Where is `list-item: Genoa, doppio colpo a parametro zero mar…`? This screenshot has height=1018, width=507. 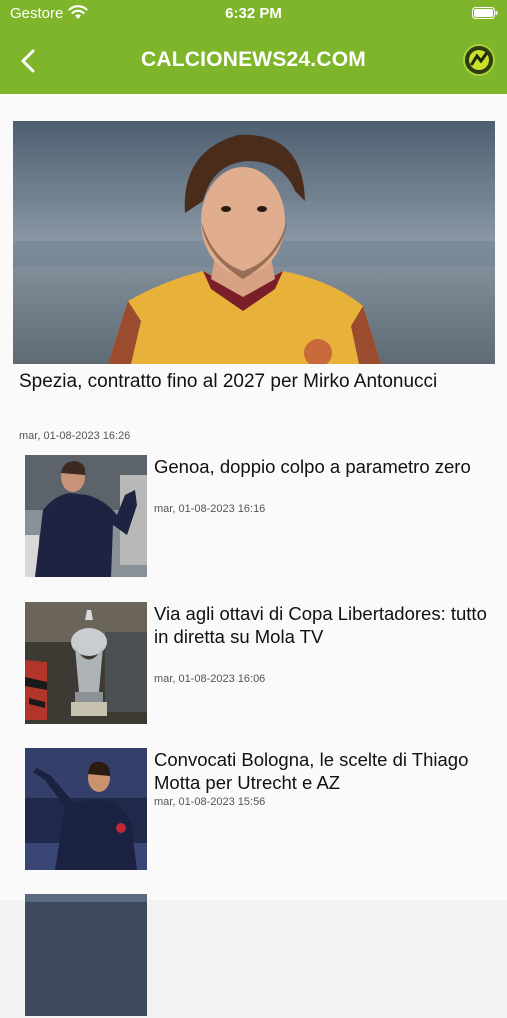 list-item: Genoa, doppio colpo a parametro zero mar… is located at coordinates (260, 517).